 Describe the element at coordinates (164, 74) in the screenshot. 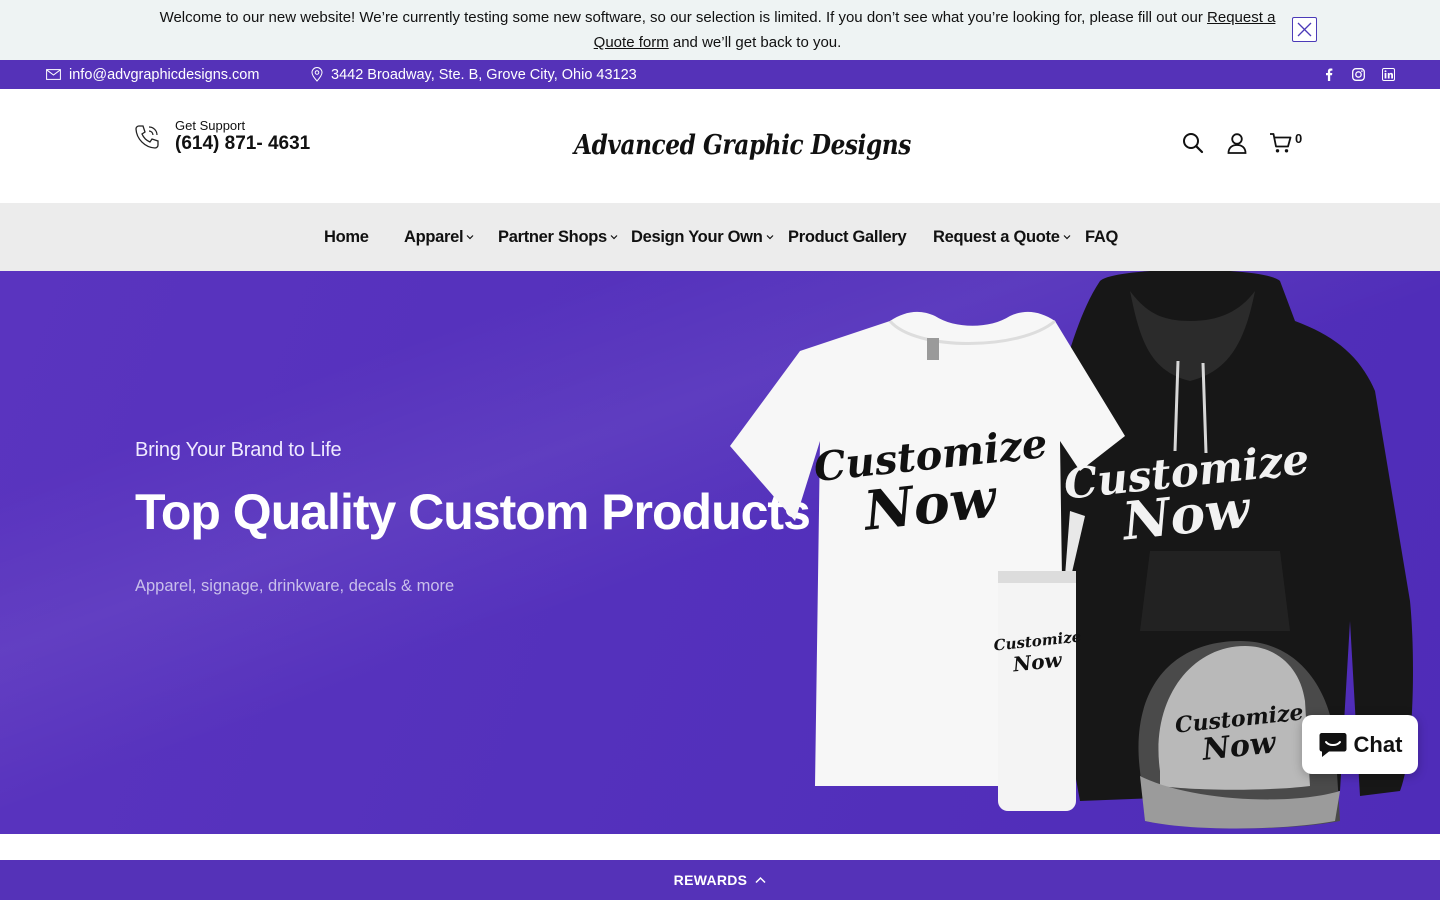

I see `email-text: info@advgraphicdesigns.com` at that location.